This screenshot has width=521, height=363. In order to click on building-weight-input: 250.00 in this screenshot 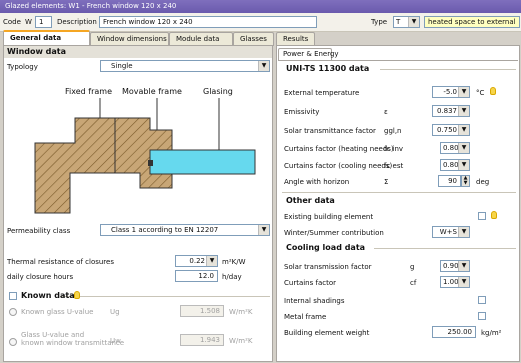, I will do `click(454, 332)`.